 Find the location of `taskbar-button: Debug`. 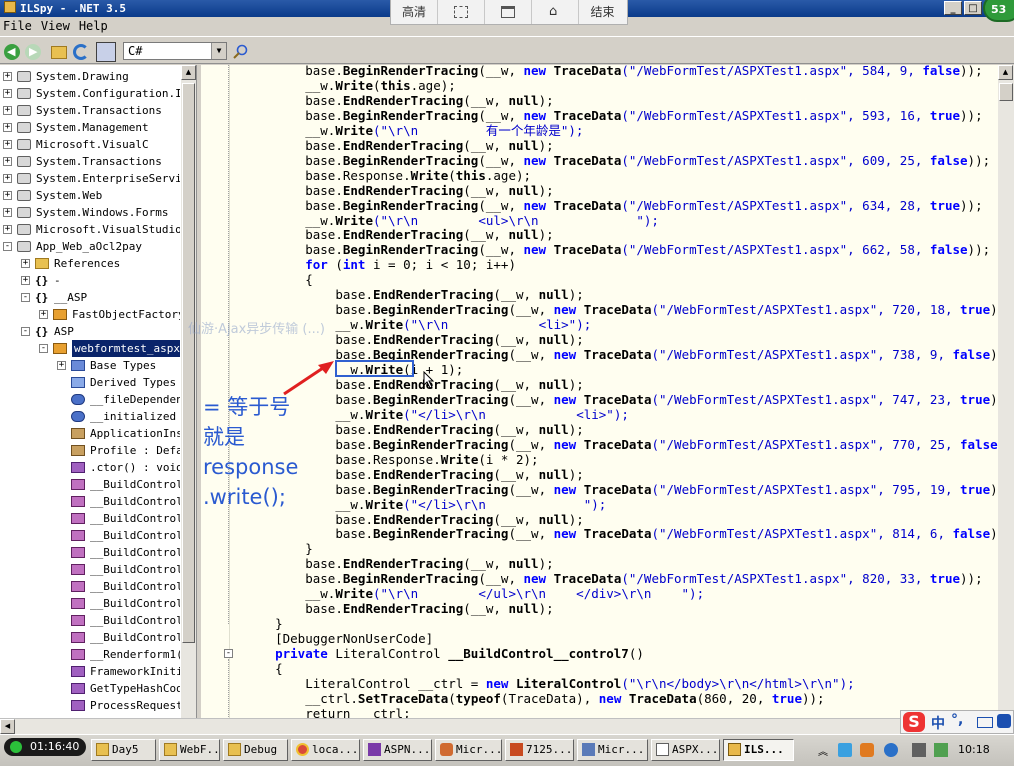

taskbar-button: Debug is located at coordinates (255, 750).